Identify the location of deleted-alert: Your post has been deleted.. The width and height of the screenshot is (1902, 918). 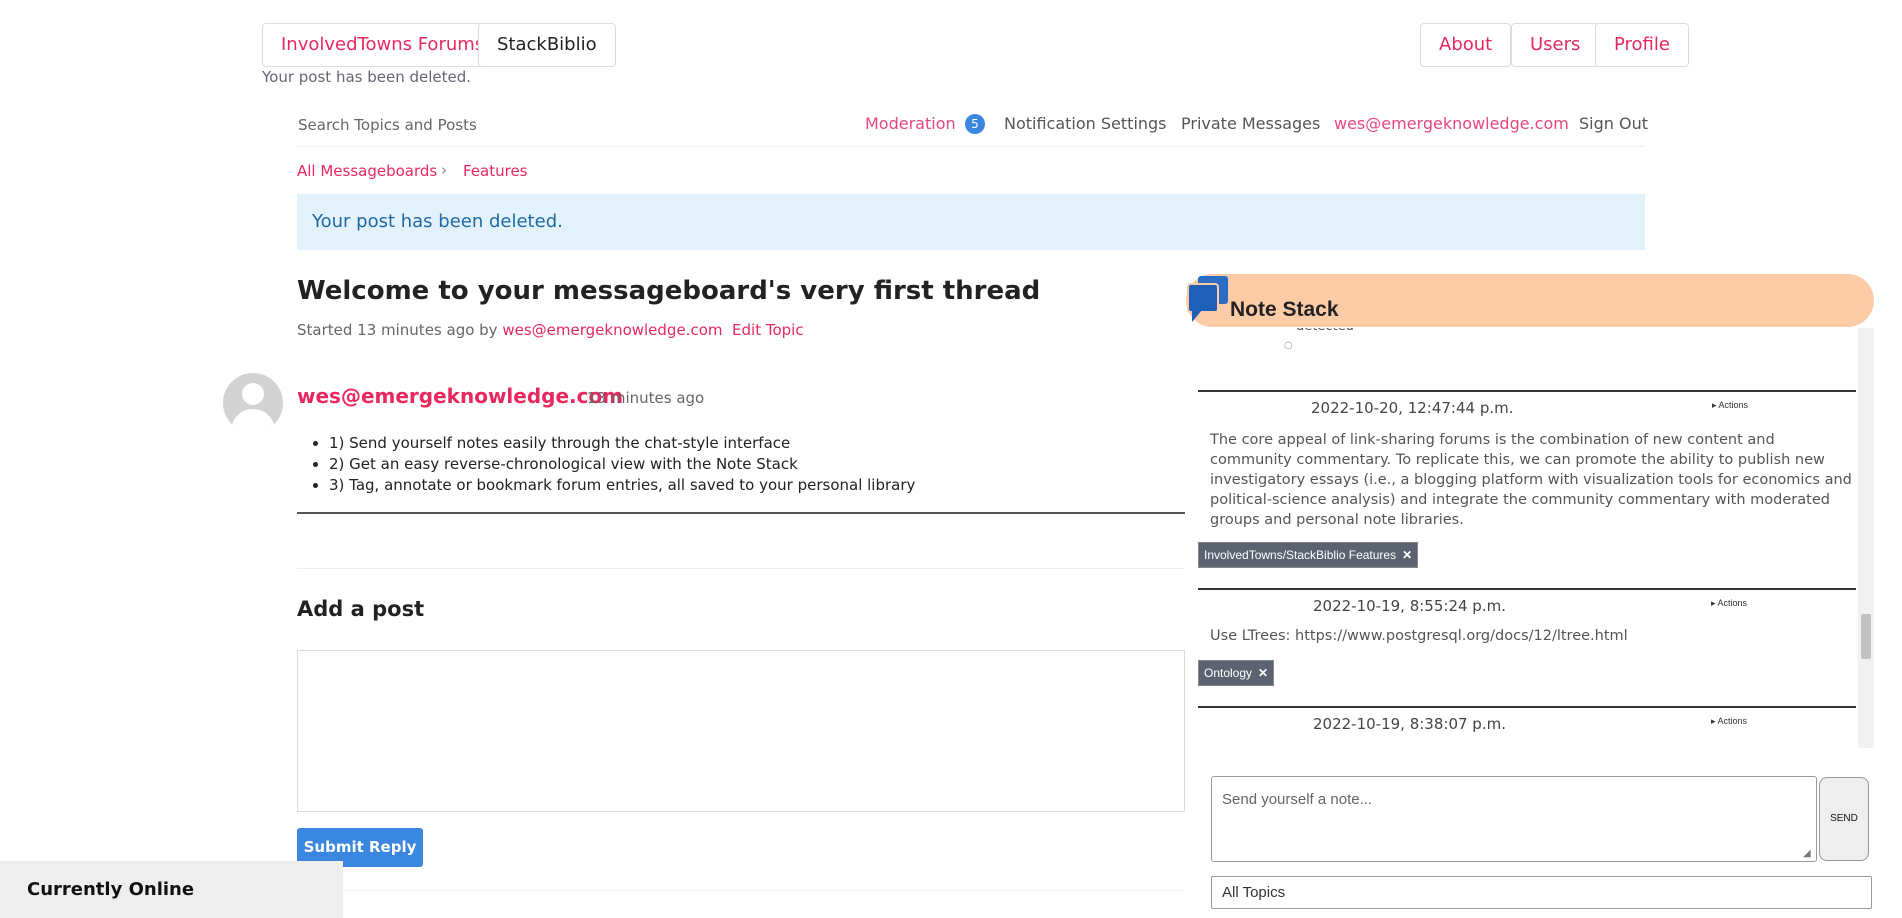
(971, 222).